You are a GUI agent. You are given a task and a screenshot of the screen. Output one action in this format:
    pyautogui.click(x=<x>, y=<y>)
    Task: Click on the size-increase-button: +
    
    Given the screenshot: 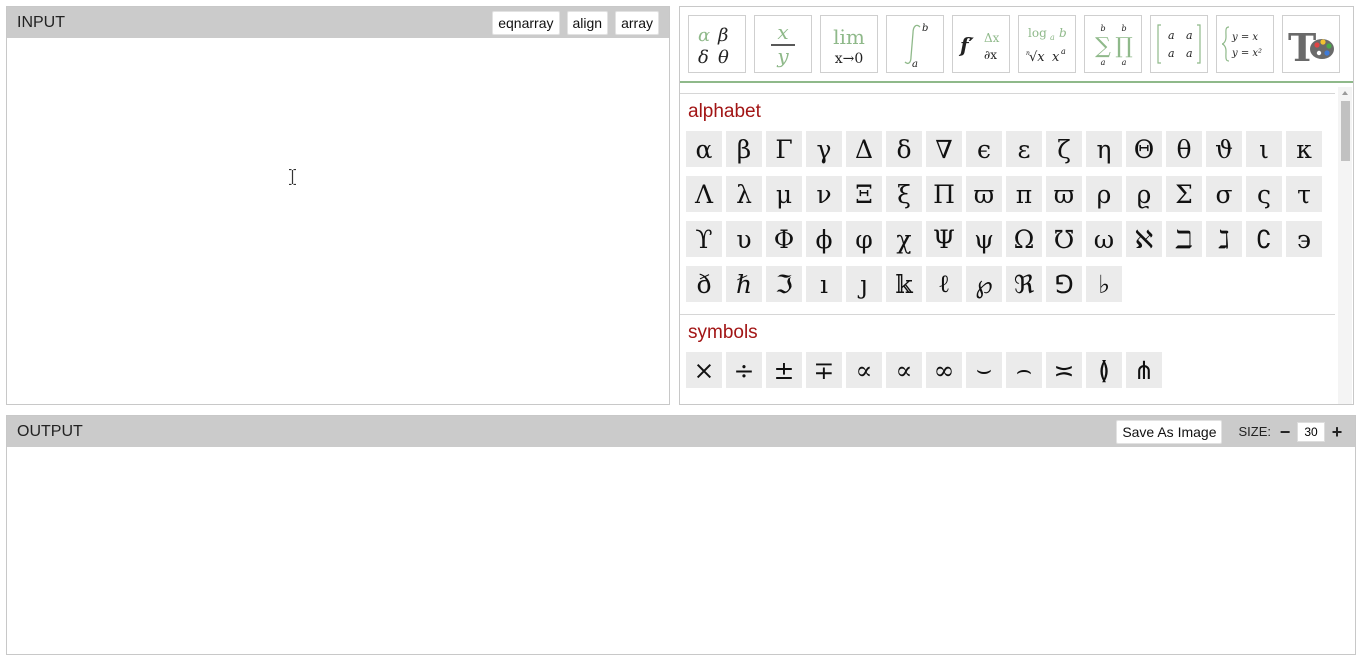 What is the action you would take?
    pyautogui.click(x=1337, y=432)
    